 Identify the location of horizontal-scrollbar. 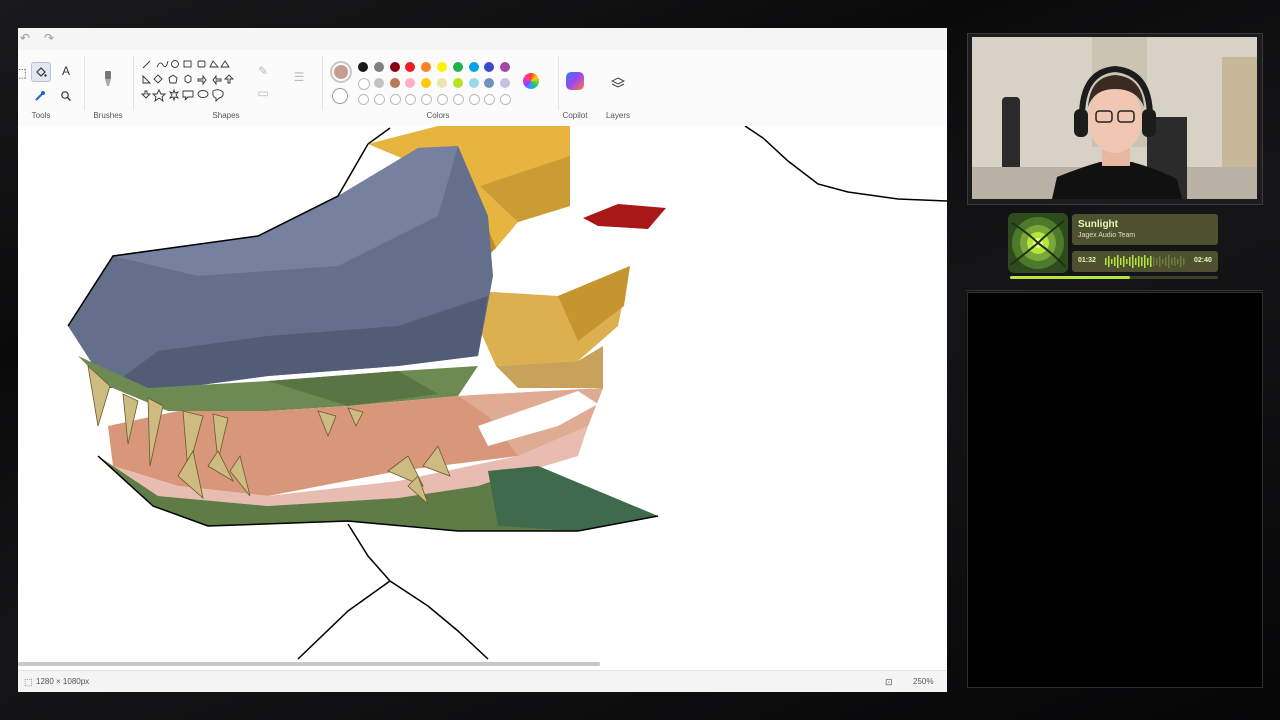
(309, 664).